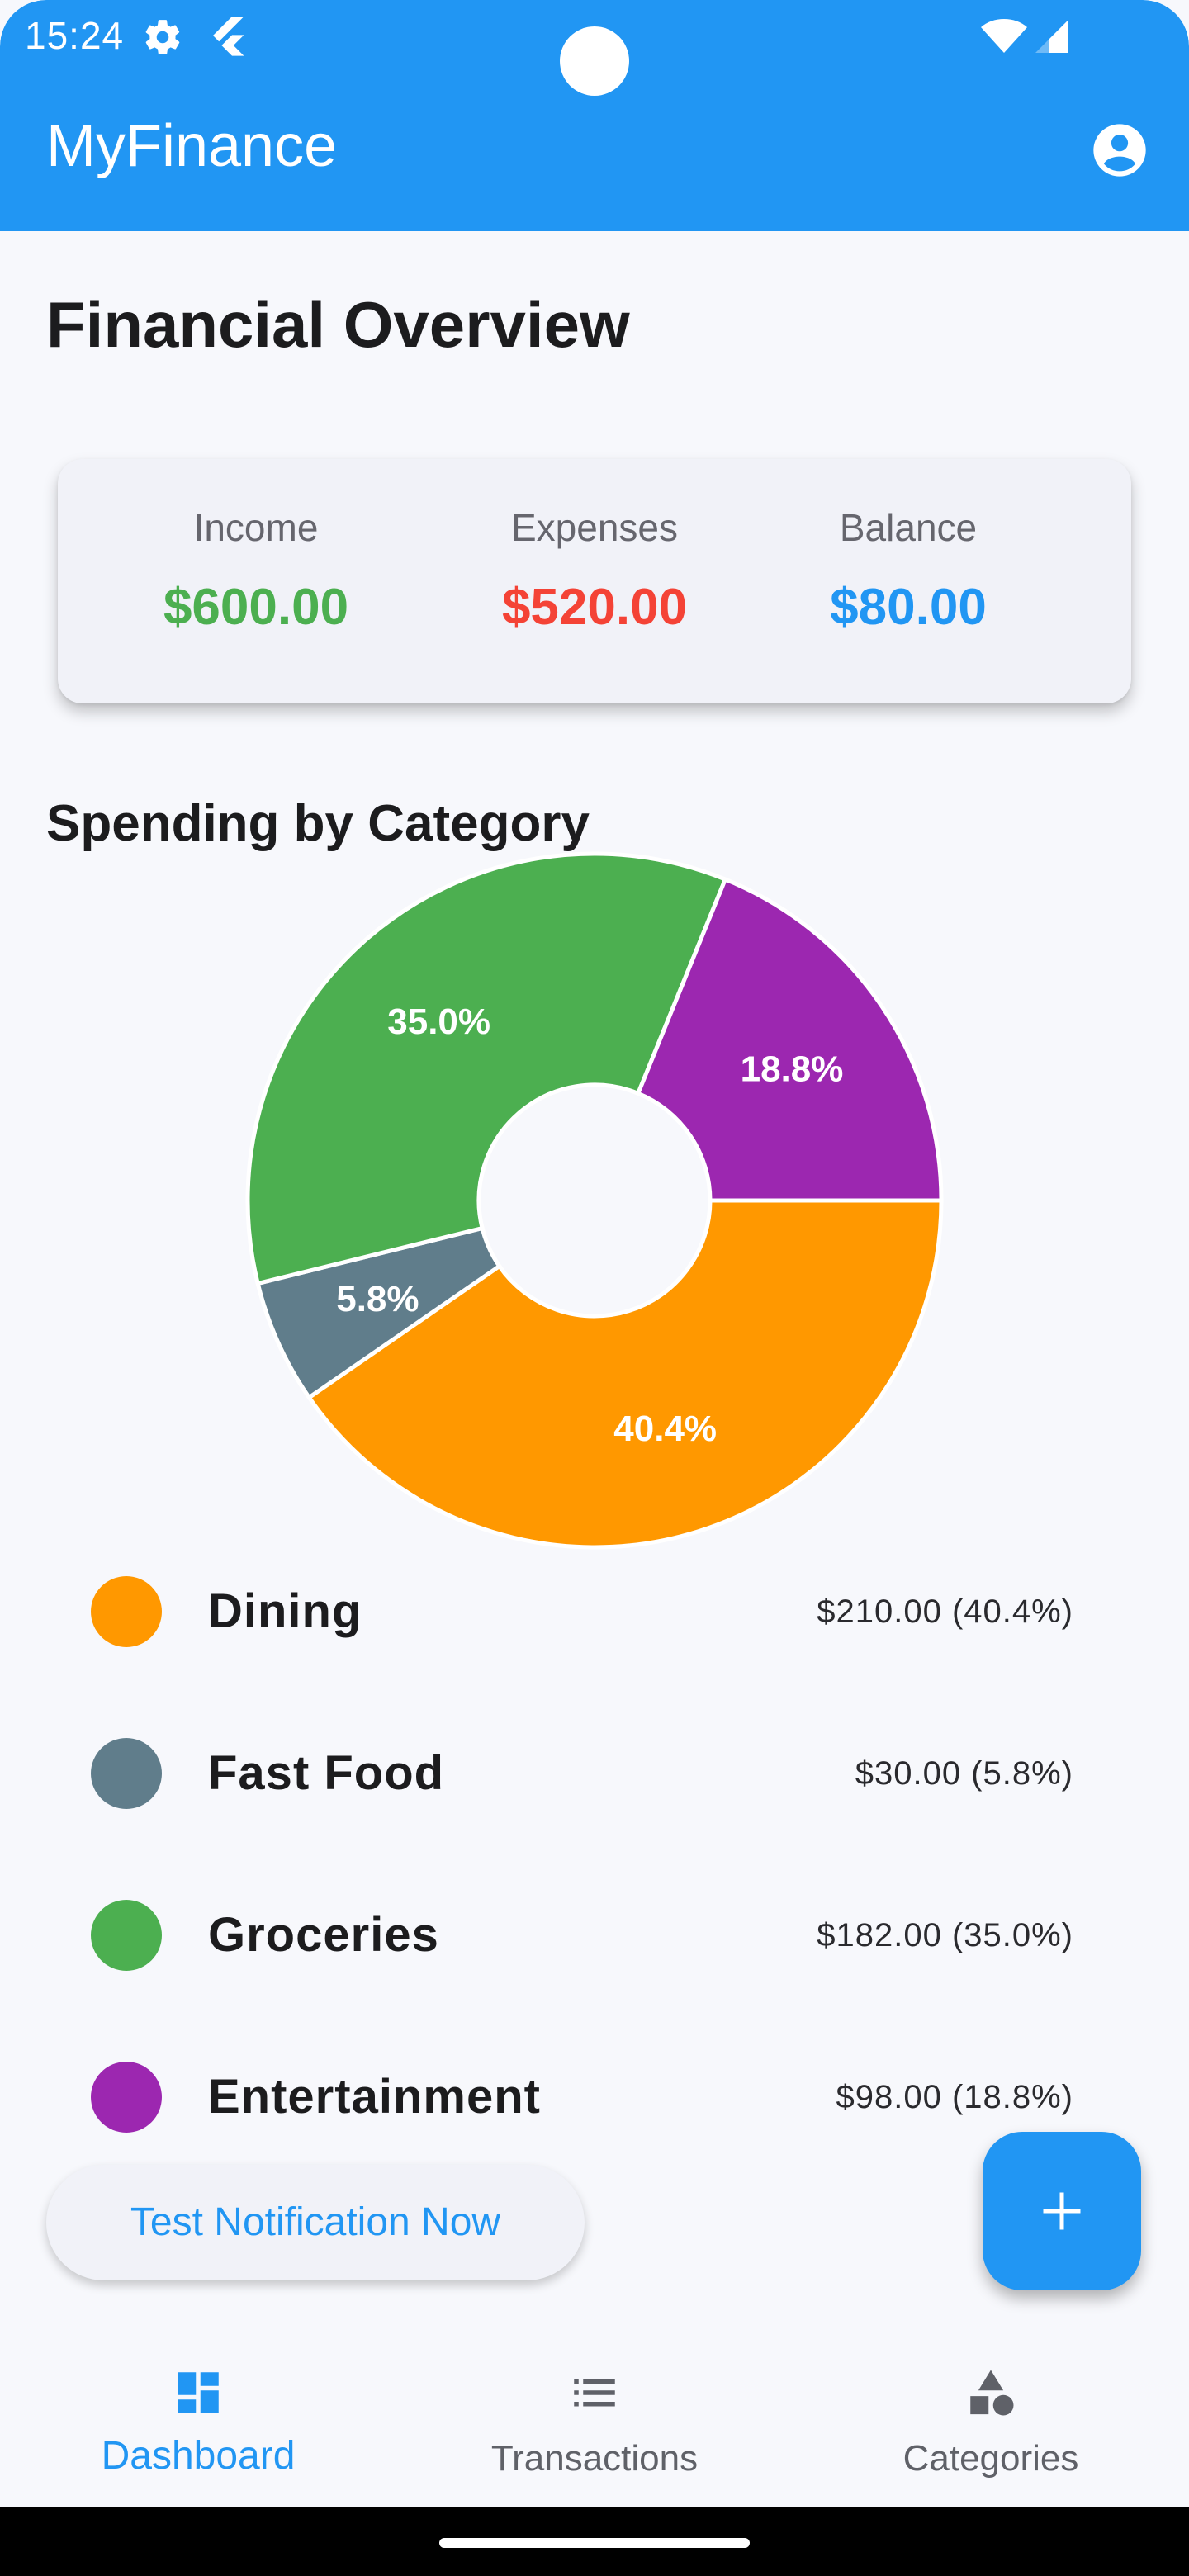 The height and width of the screenshot is (2576, 1189). I want to click on plus-icon, so click(1062, 2211).